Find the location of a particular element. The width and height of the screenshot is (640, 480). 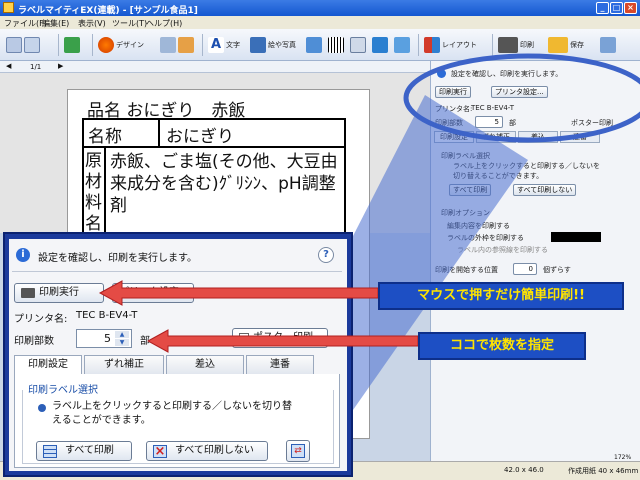

callout-copies: ココで枚数を指定 is located at coordinates (502, 346).